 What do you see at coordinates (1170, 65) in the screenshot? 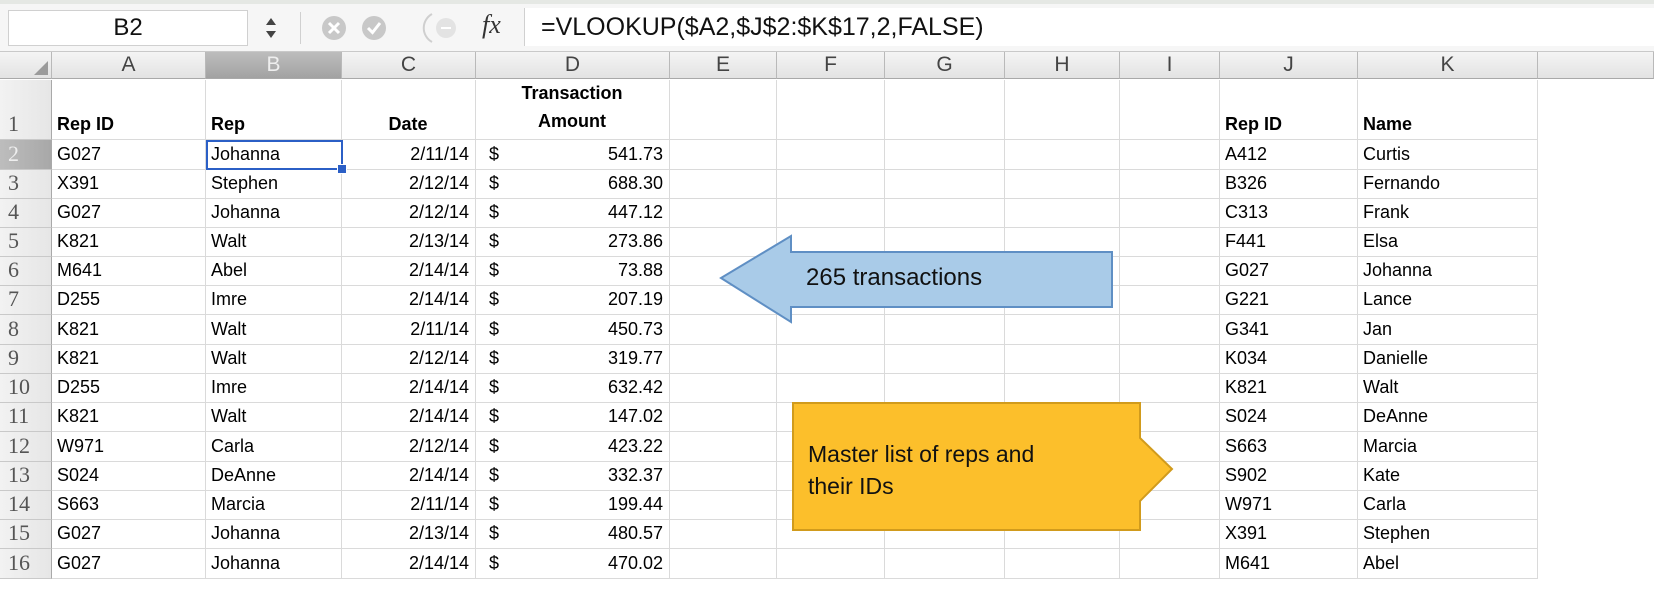
I see `column-header-i: I` at bounding box center [1170, 65].